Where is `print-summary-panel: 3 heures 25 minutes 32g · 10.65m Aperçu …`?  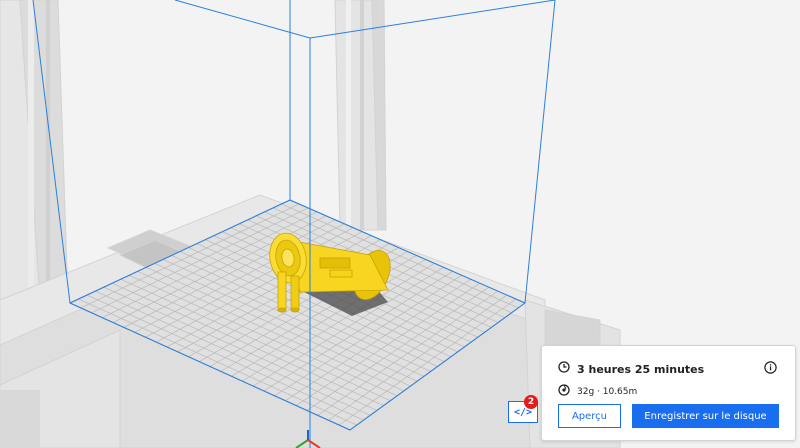 print-summary-panel: 3 heures 25 minutes 32g · 10.65m Aperçu … is located at coordinates (668, 393).